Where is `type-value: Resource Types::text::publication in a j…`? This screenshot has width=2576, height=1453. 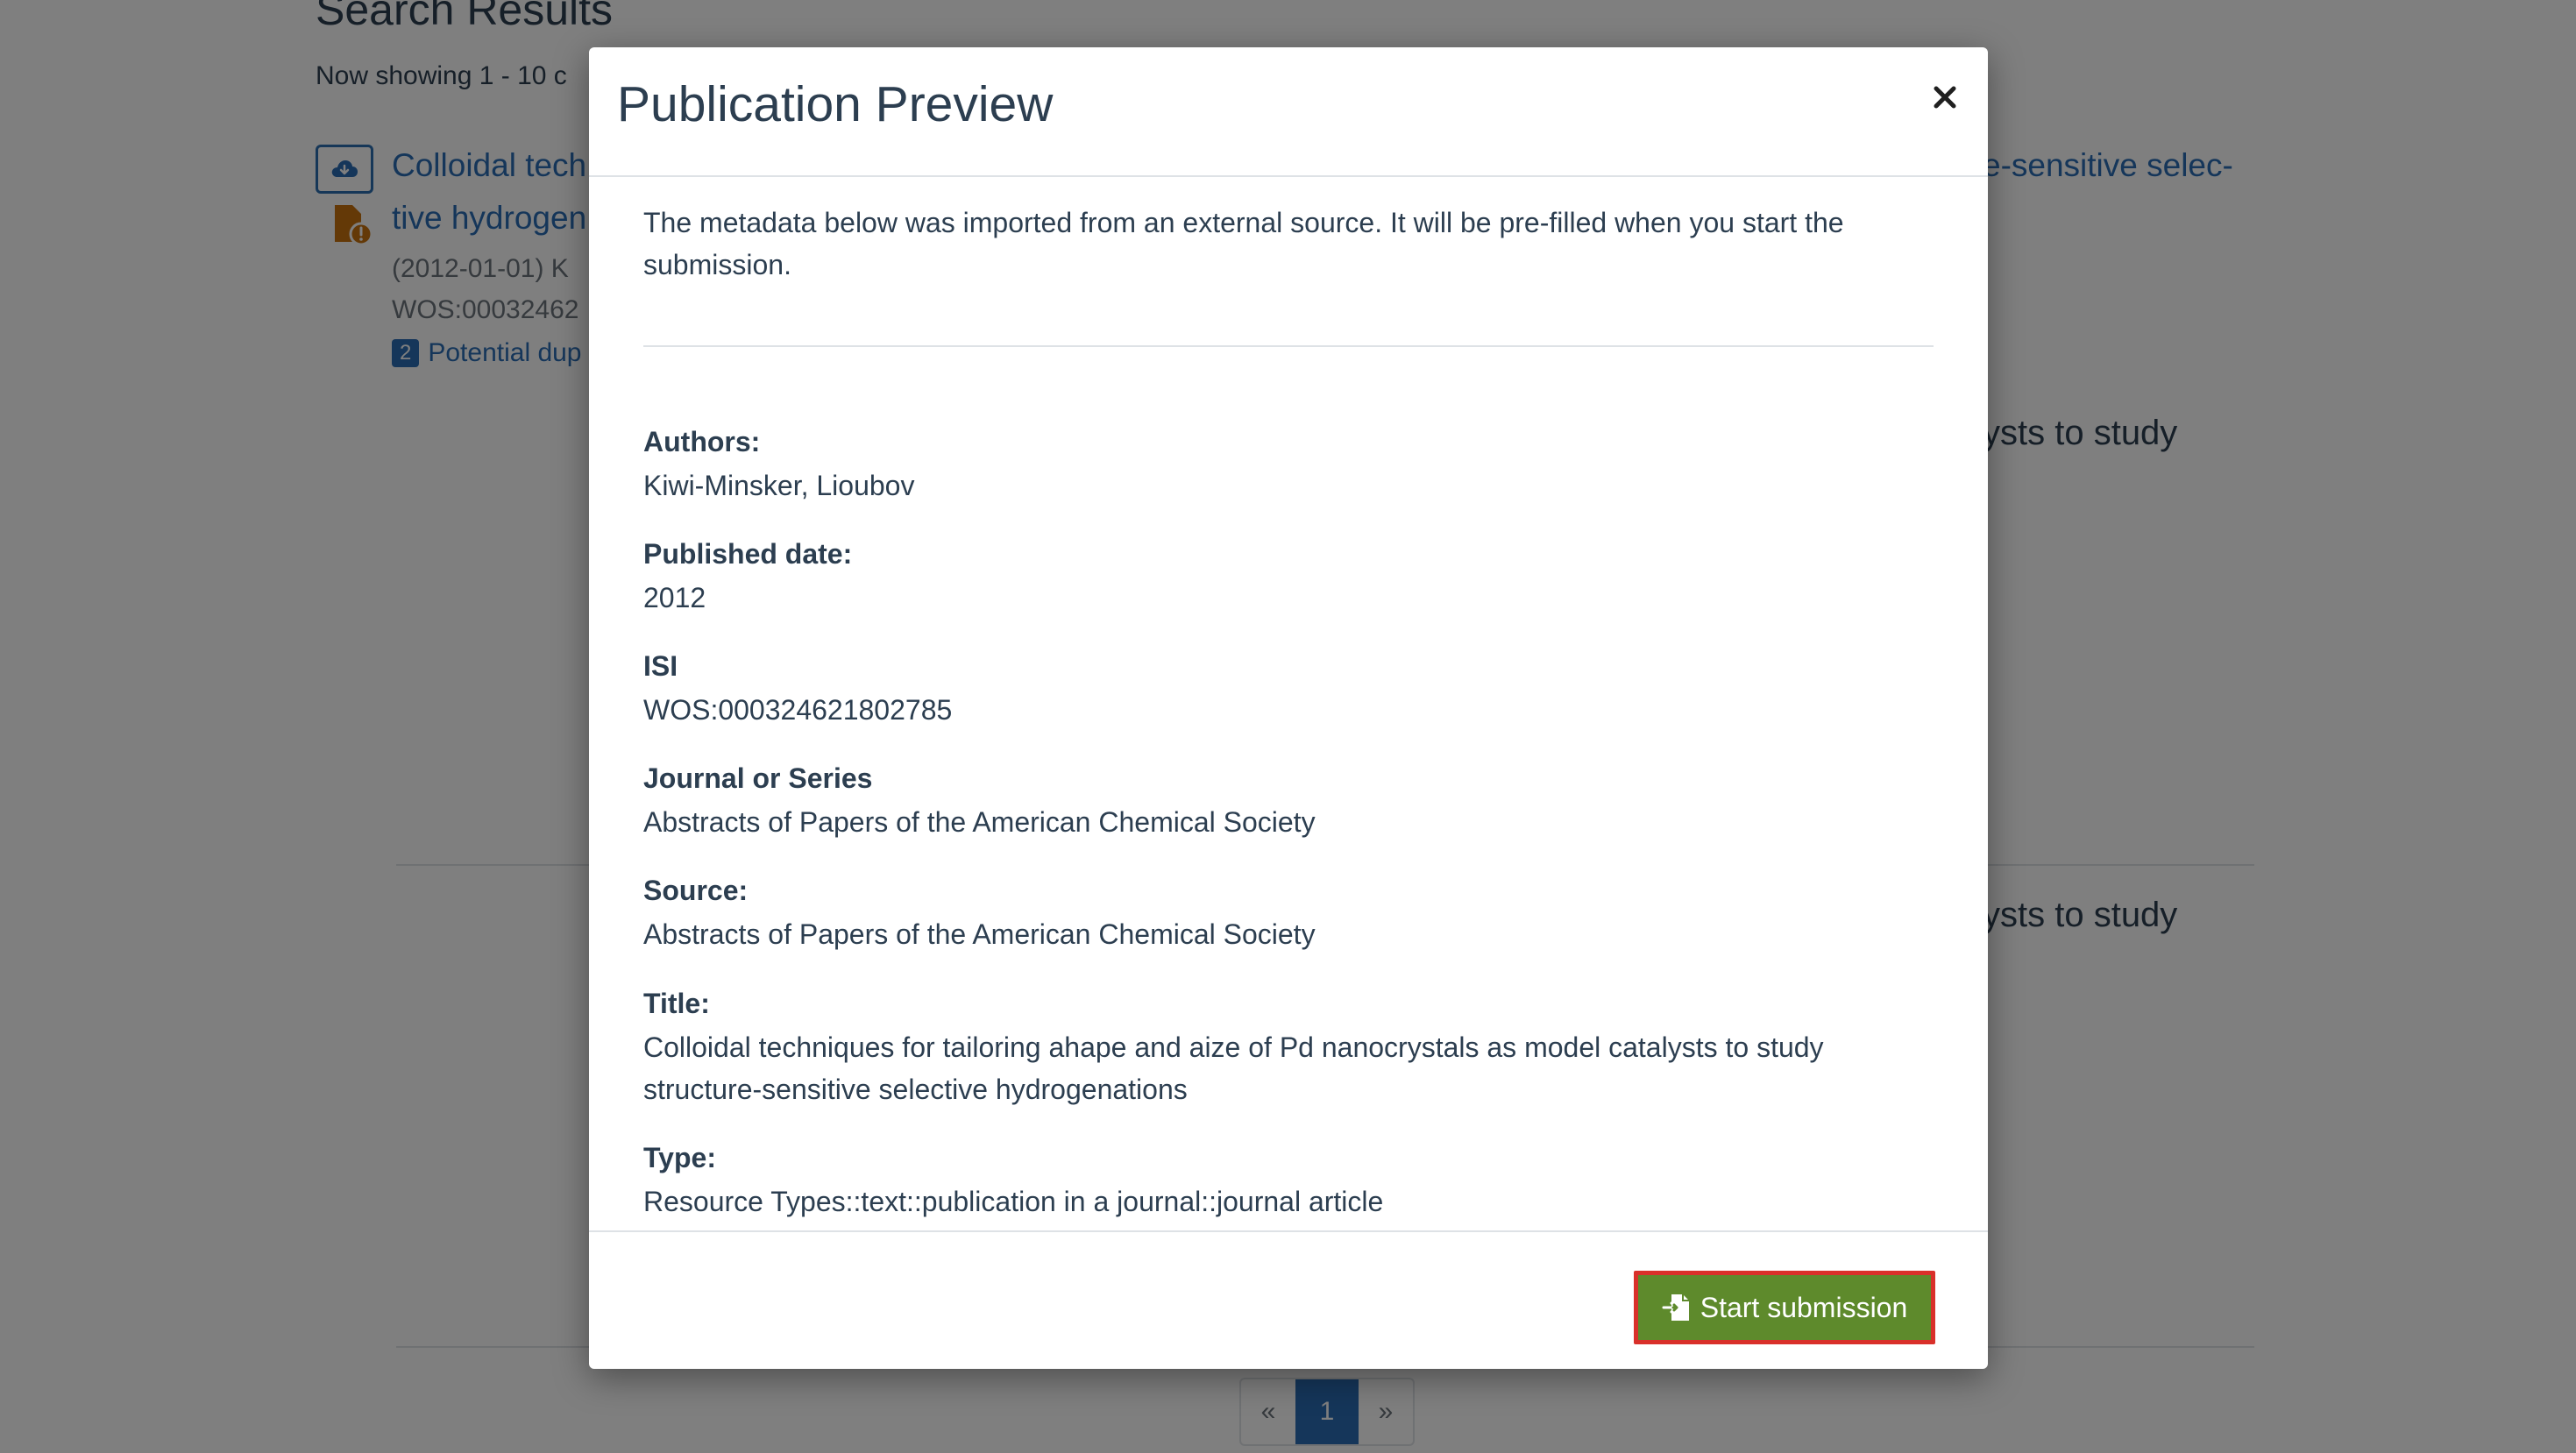 type-value: Resource Types::text::publication in a j… is located at coordinates (1013, 1201).